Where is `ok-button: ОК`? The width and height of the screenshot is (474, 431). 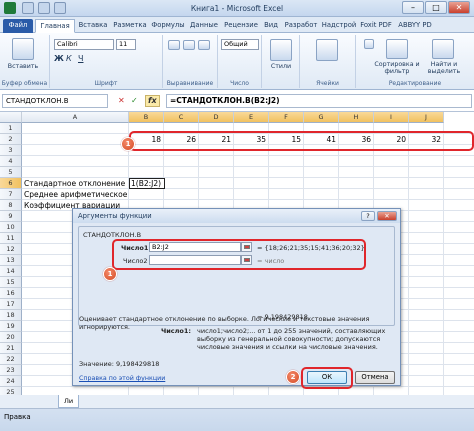
ok-button: ОК is located at coordinates (327, 377).